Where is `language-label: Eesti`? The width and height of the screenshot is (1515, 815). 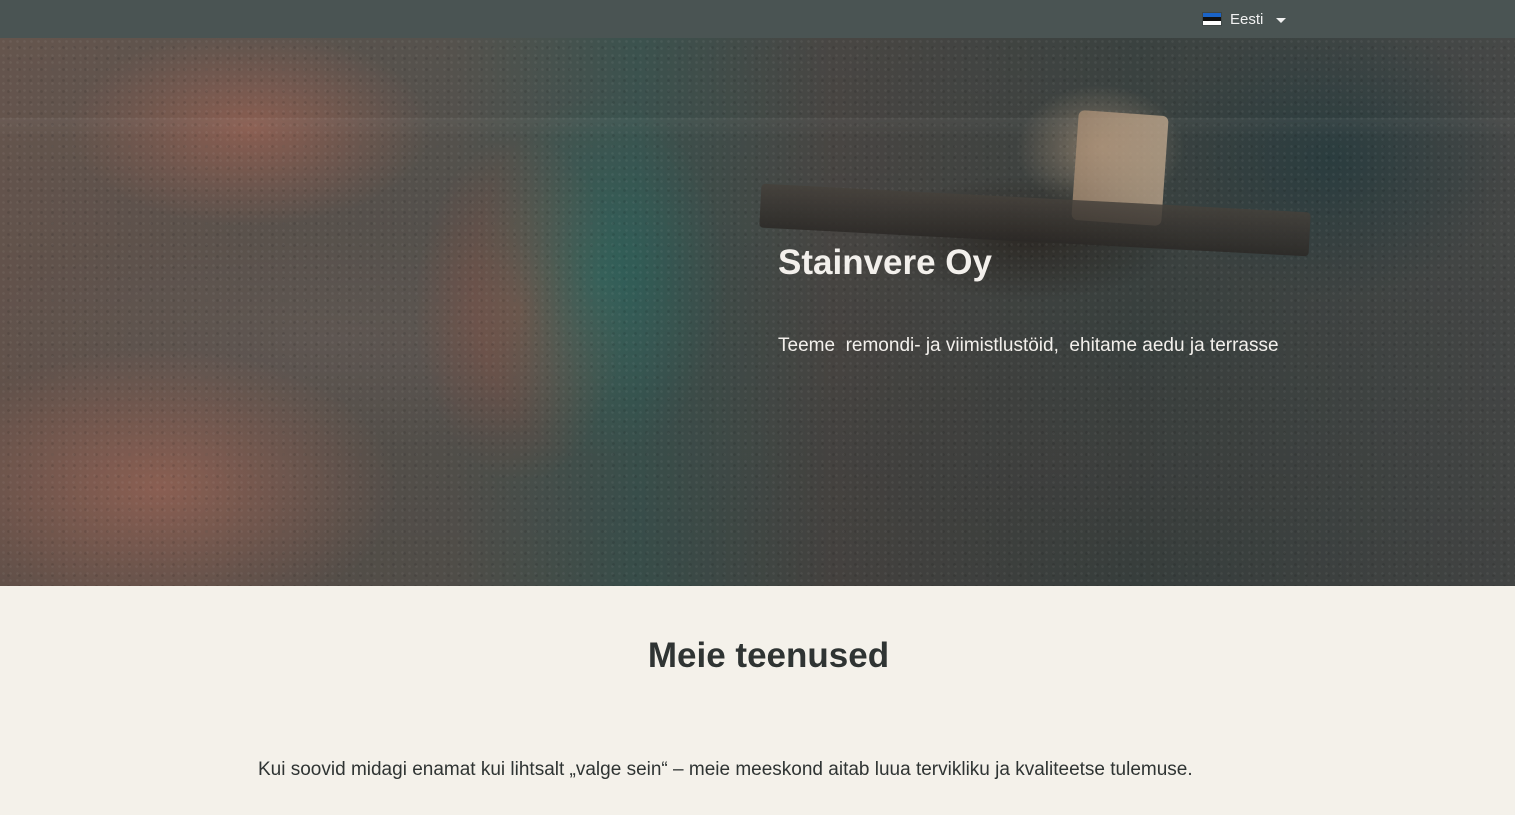 language-label: Eesti is located at coordinates (1247, 19).